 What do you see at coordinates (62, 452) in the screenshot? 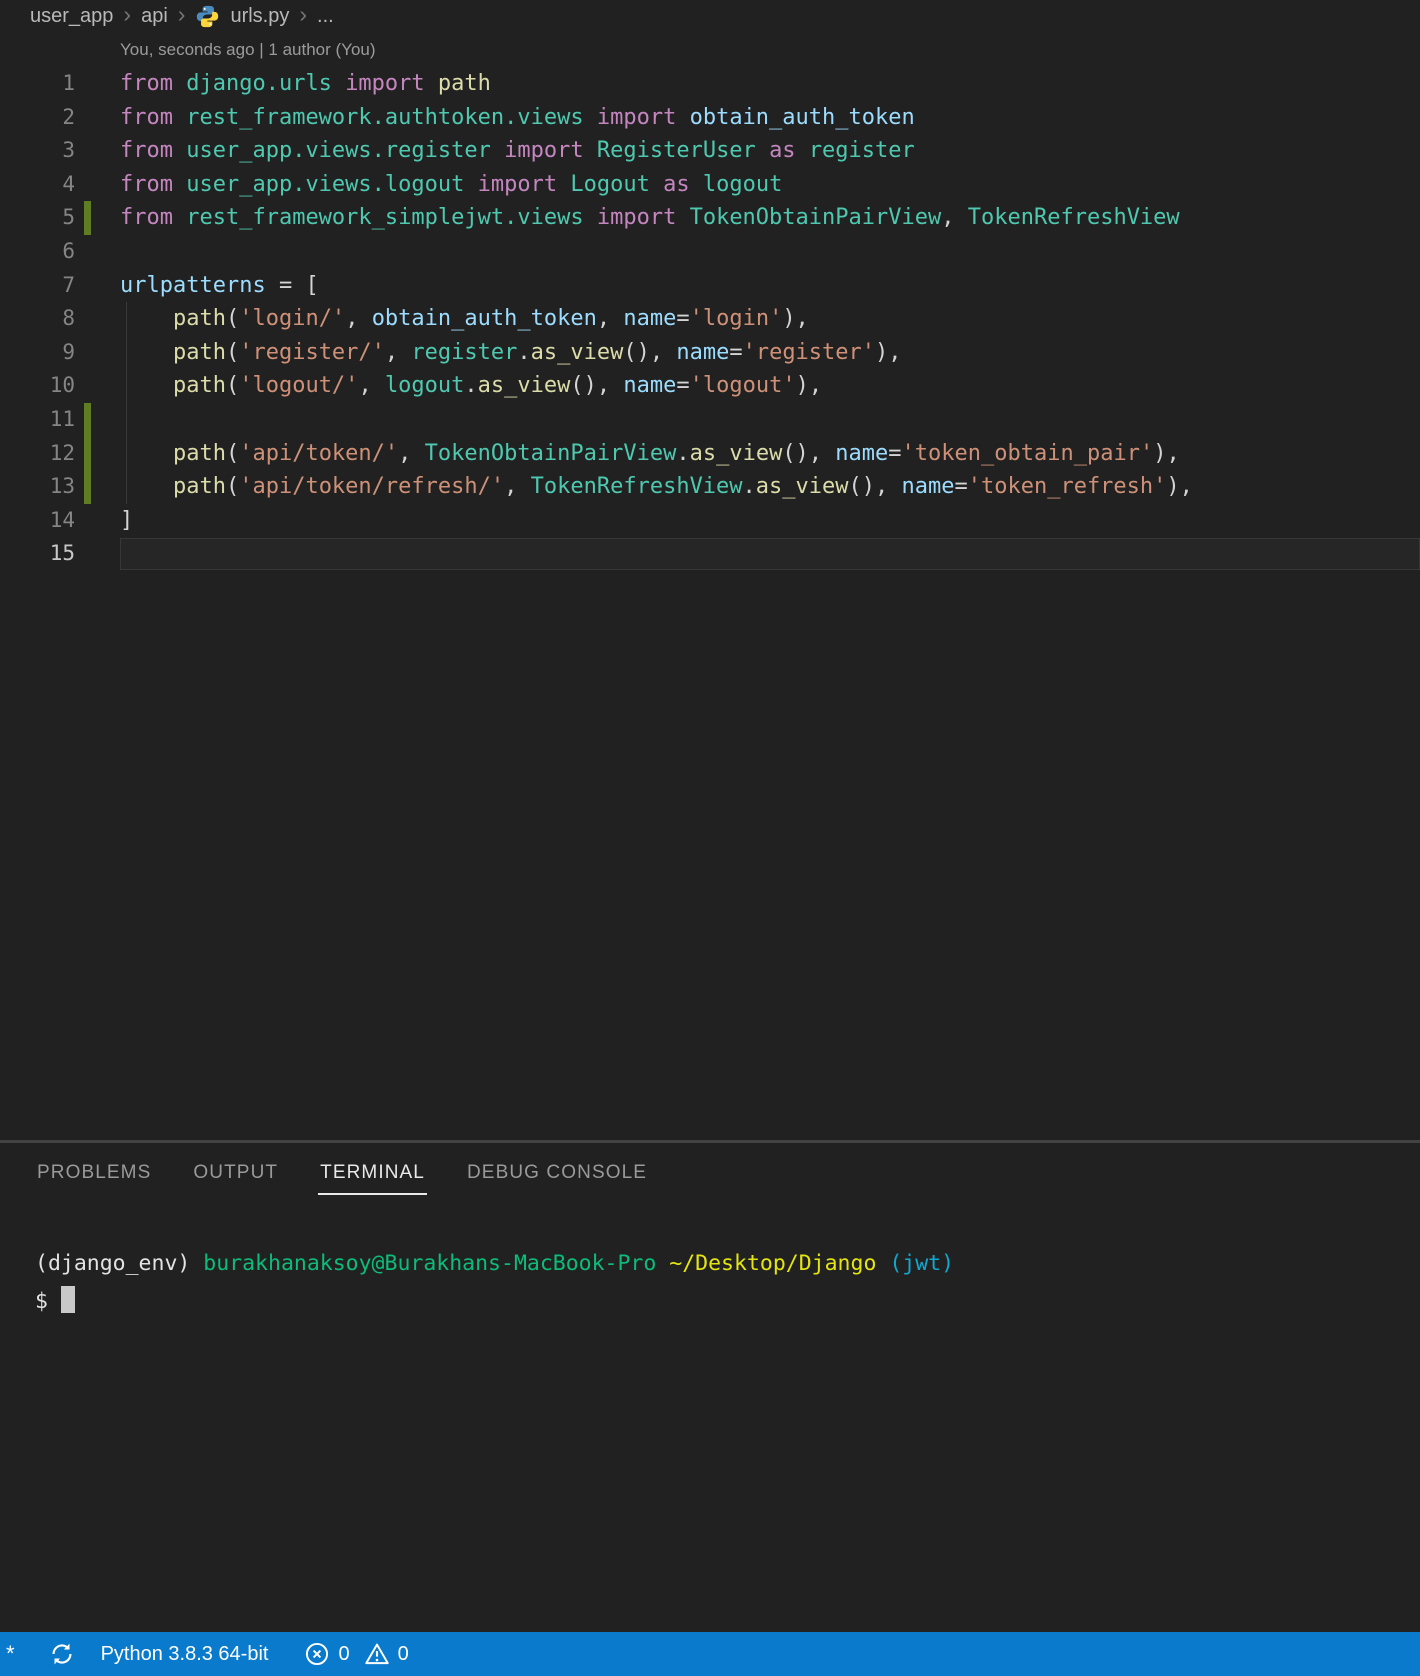
I see `line-number: 12` at bounding box center [62, 452].